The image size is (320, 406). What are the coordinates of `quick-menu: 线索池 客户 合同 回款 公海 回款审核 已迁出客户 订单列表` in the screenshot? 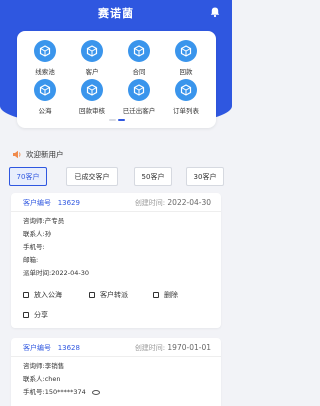 It's located at (116, 79).